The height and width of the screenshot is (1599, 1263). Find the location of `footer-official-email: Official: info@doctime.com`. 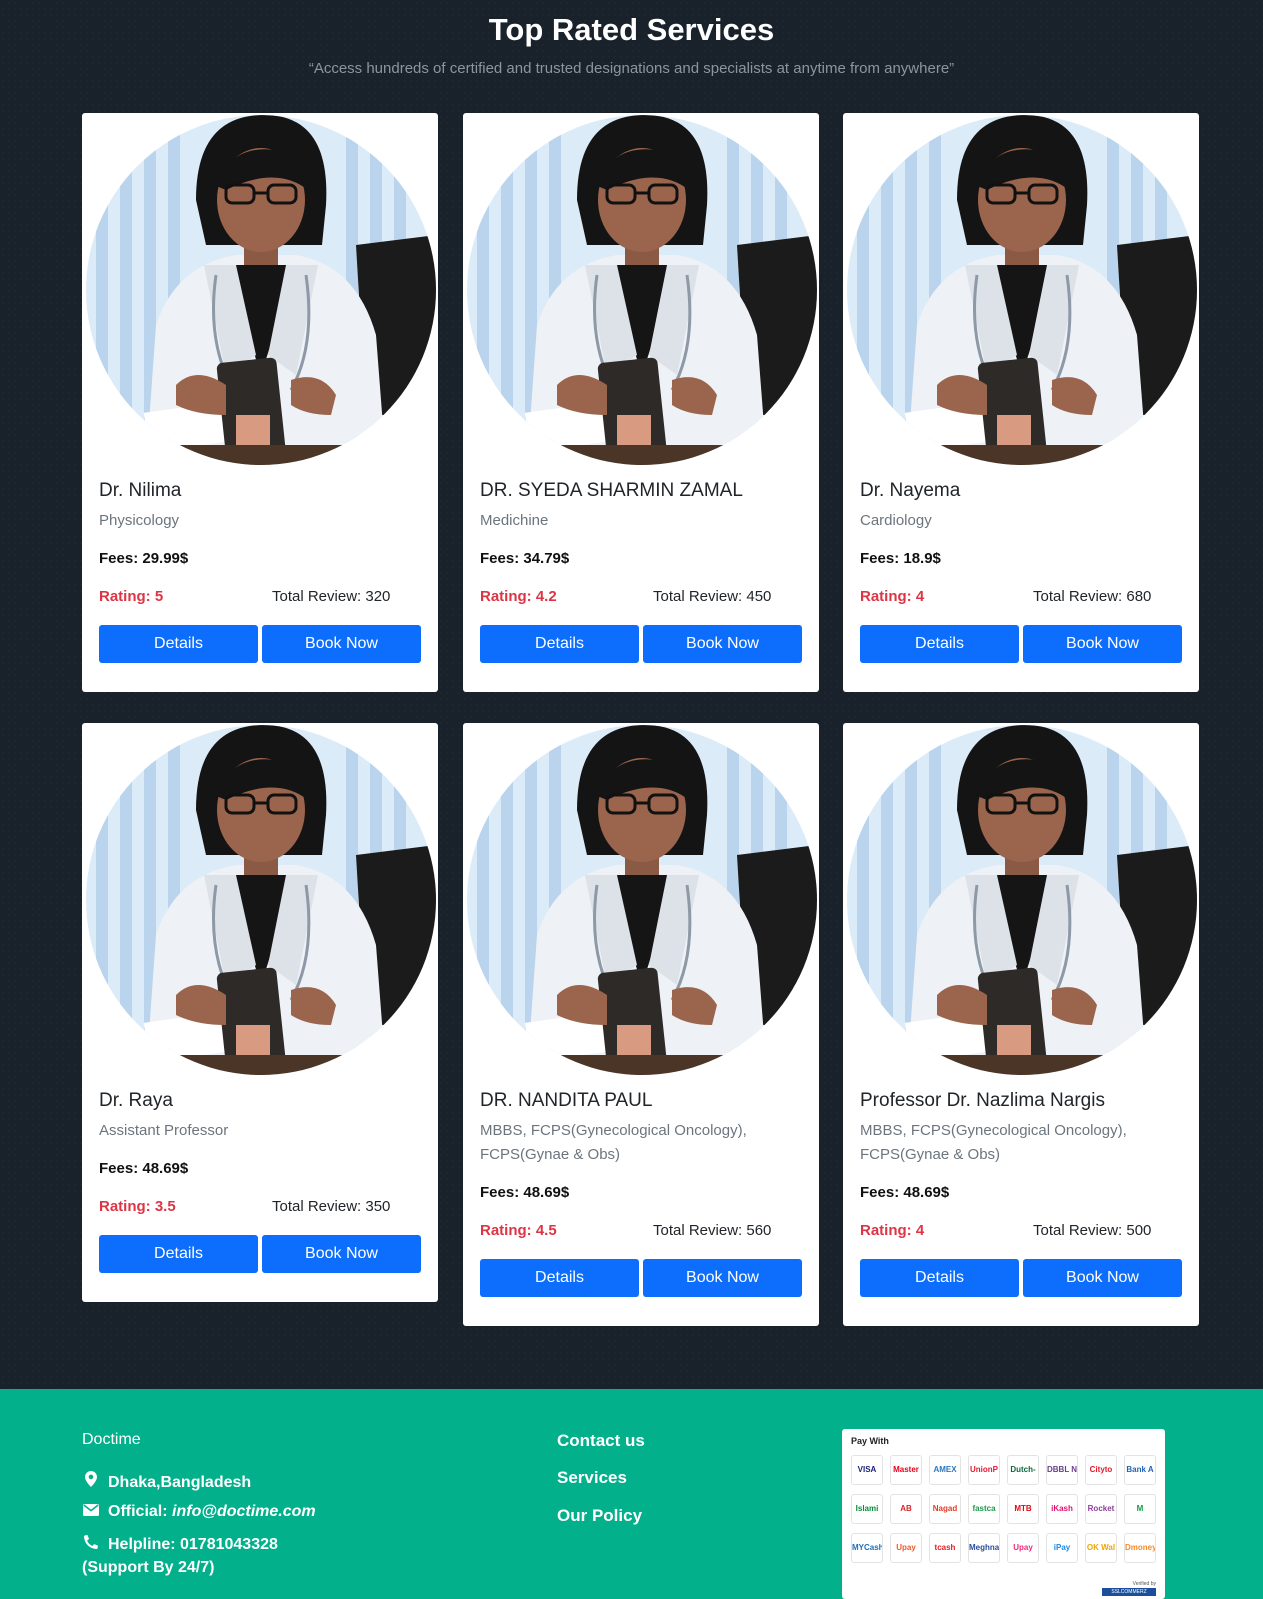

footer-official-email: Official: info@doctime.com is located at coordinates (199, 1512).